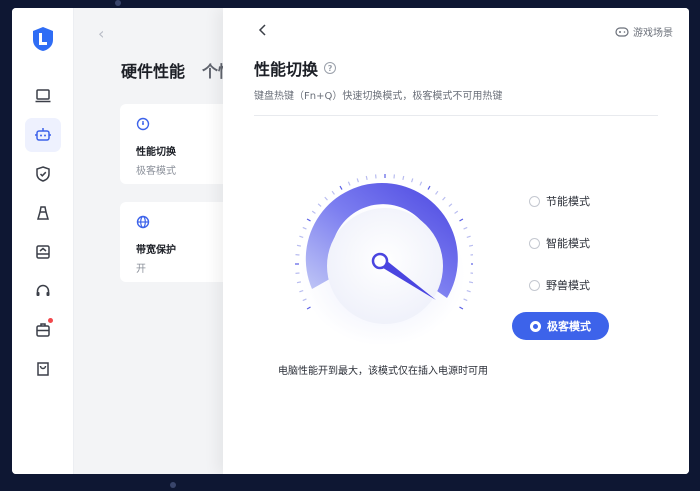  I want to click on game-scene-link: 游戏场景, so click(644, 31).